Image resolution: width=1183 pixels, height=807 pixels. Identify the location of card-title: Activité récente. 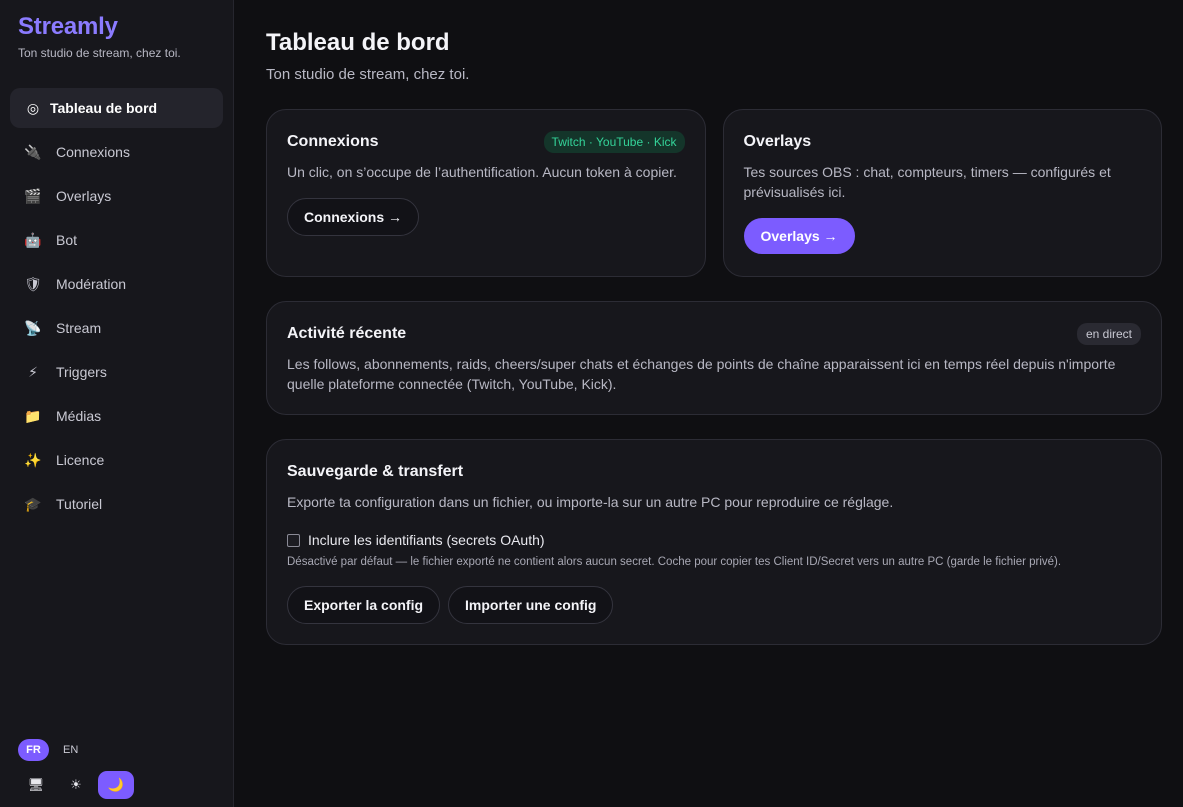
(347, 333).